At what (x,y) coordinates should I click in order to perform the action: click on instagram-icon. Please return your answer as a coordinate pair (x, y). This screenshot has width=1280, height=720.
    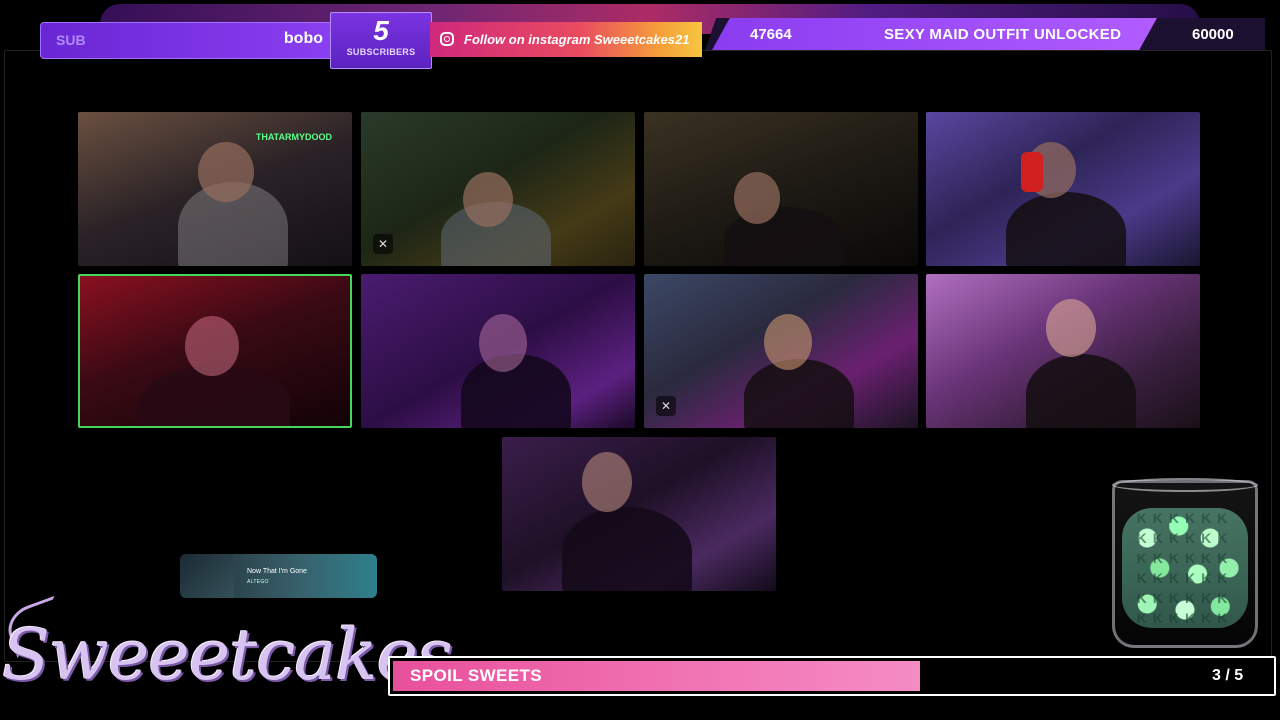
    Looking at the image, I should click on (447, 39).